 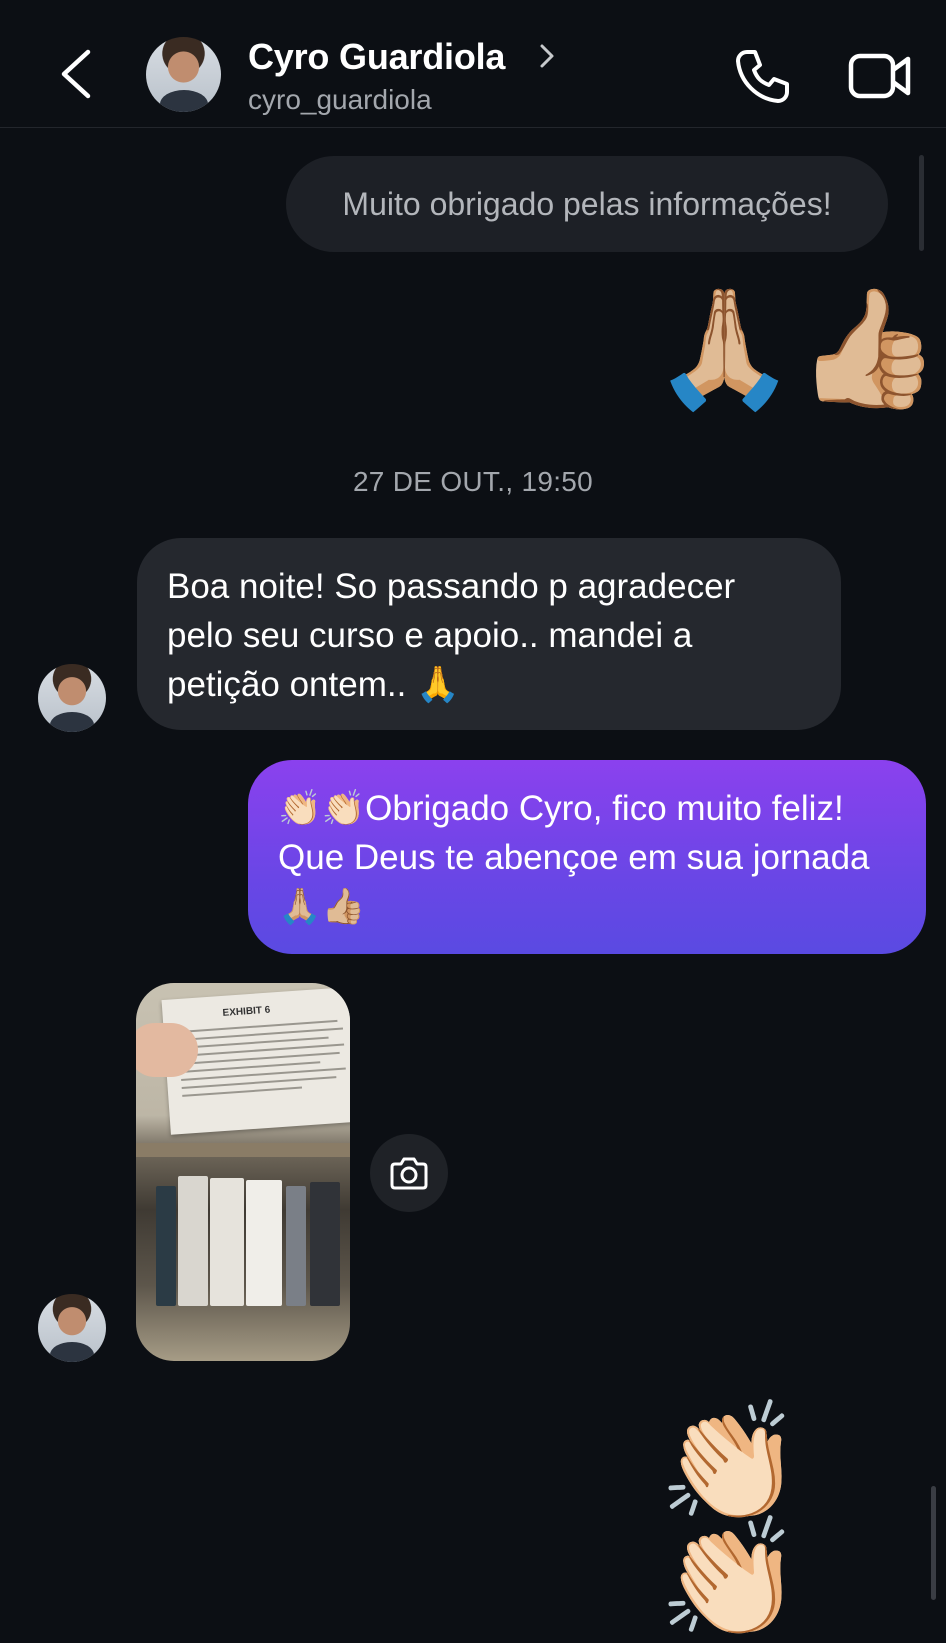 I want to click on camera-icon, so click(x=409, y=1173).